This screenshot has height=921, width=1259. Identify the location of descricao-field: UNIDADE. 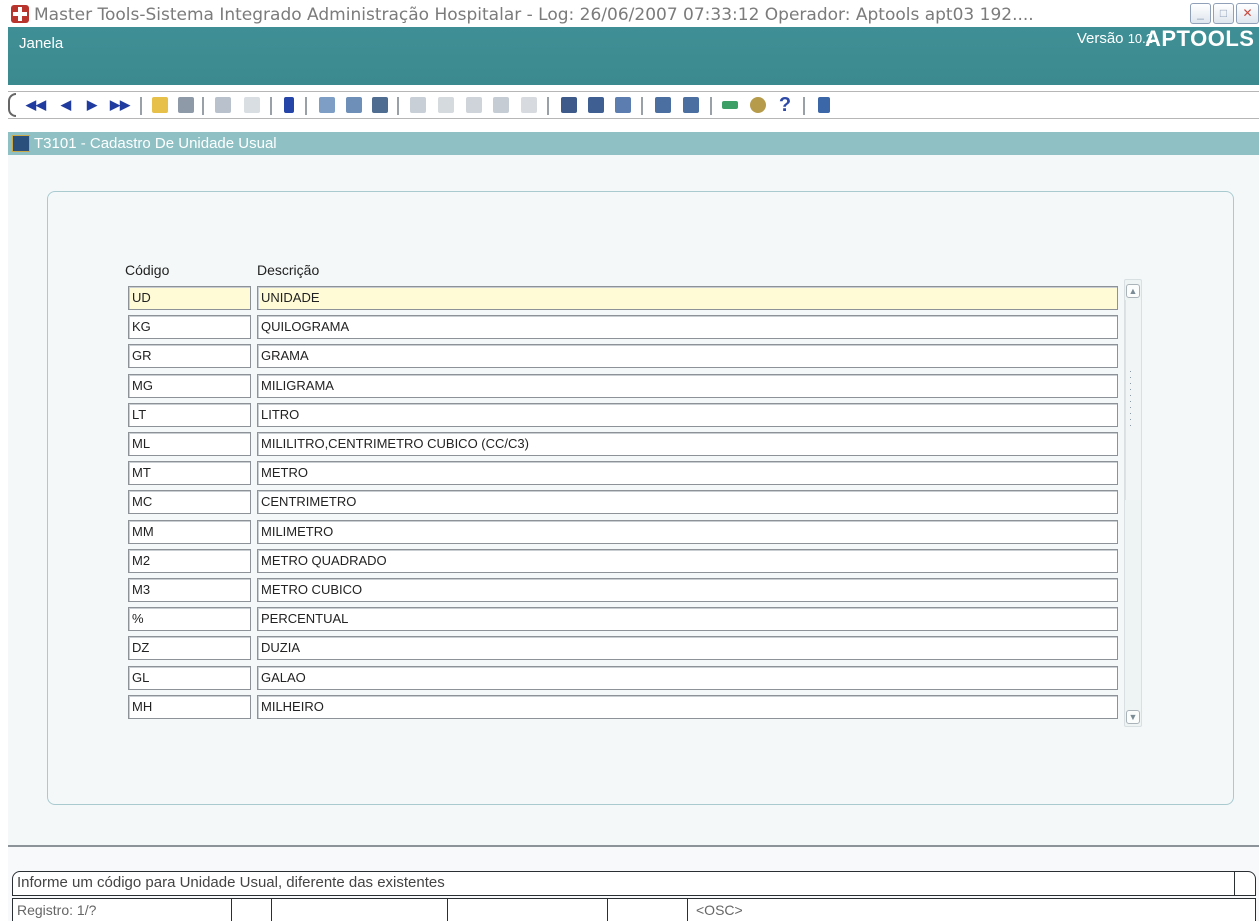
(687, 298).